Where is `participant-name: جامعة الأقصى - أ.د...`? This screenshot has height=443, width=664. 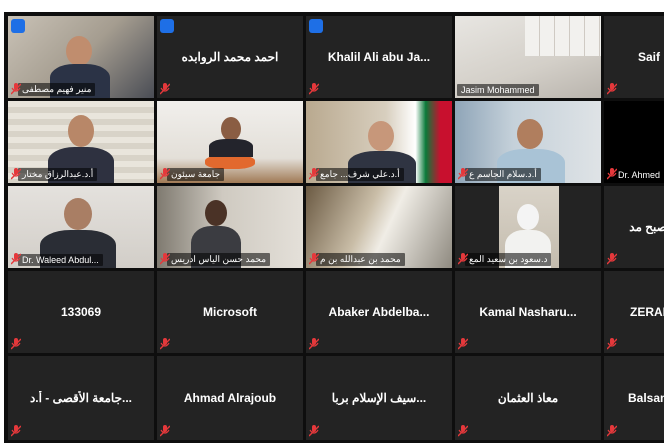 participant-name: جامعة الأقصى - أ.د... is located at coordinates (81, 398).